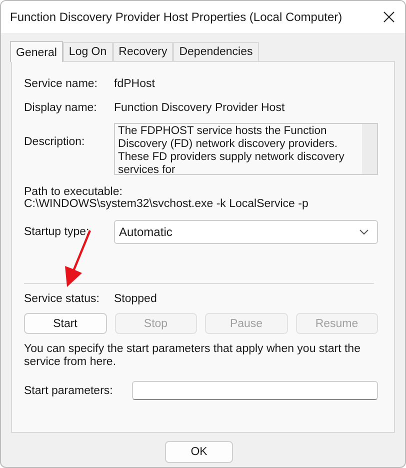 This screenshot has width=406, height=468. I want to click on field-label: Display name:, so click(61, 108).